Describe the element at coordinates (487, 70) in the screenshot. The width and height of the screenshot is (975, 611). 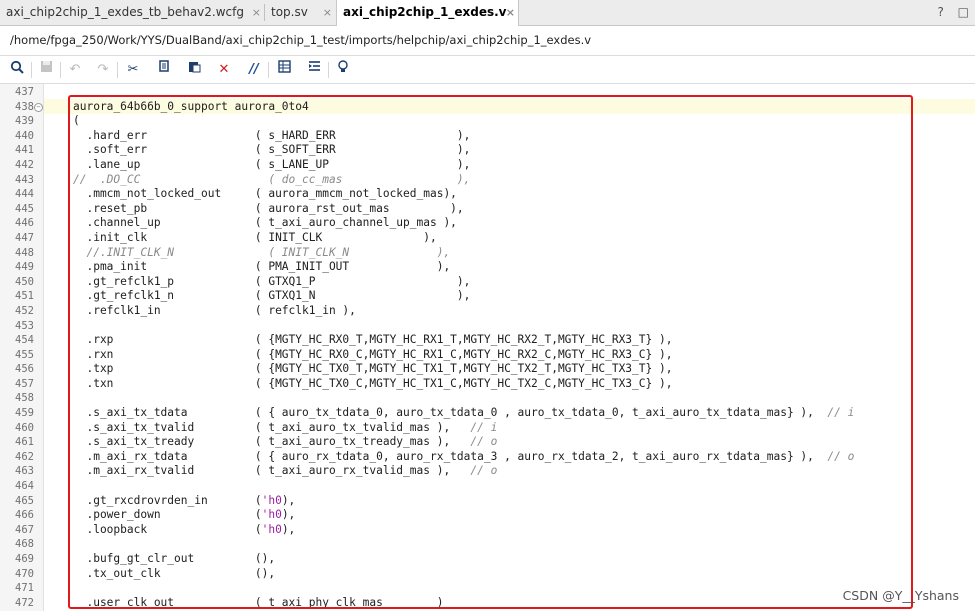
I see `editor-toolbar: ↶ ↷ ✂ ✕ //` at that location.